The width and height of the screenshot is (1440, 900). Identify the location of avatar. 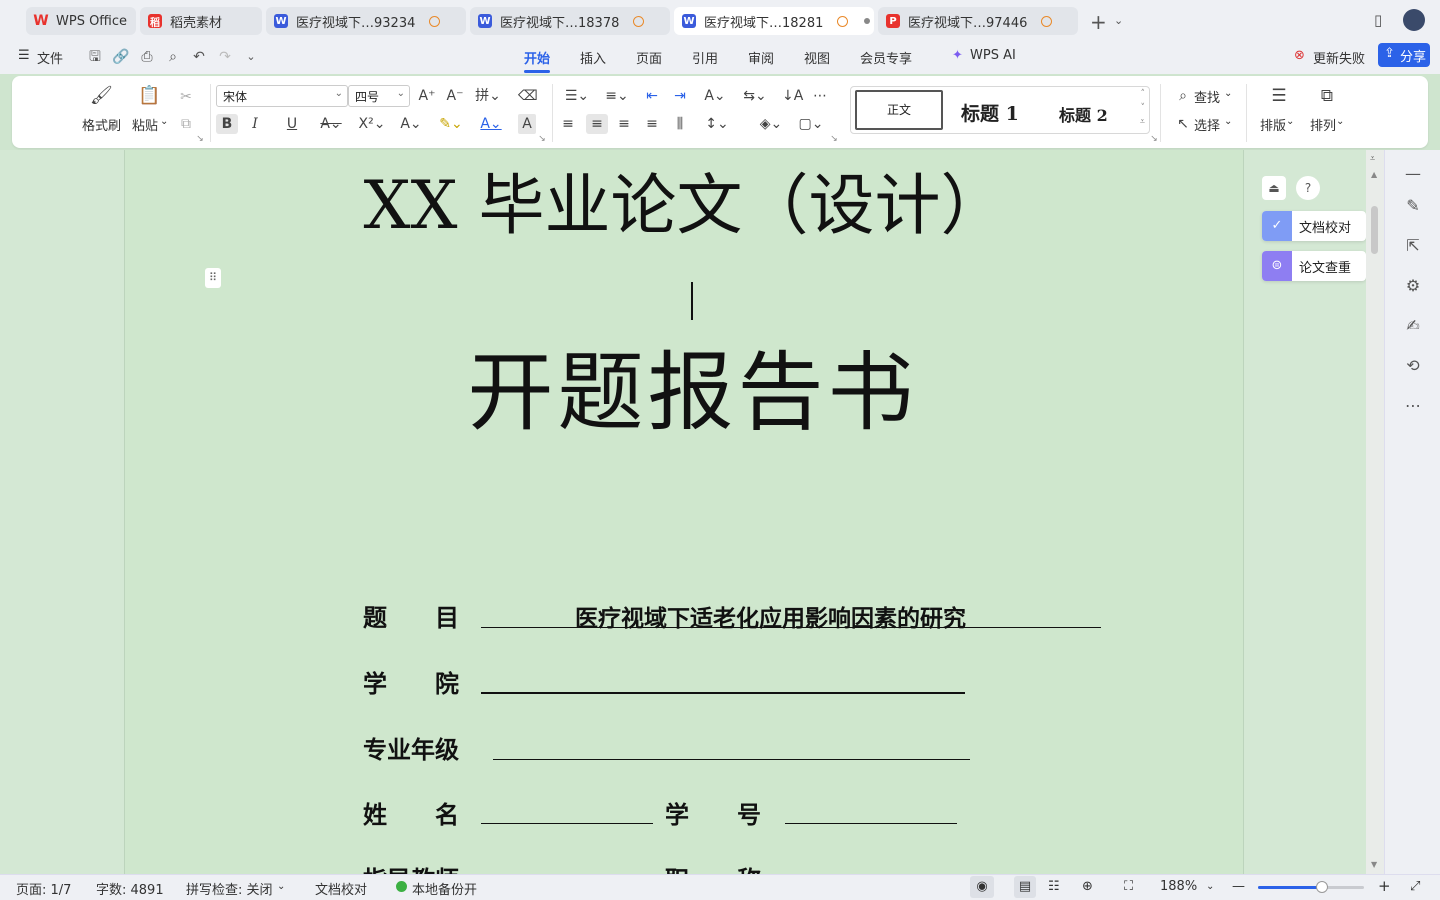
(1414, 20).